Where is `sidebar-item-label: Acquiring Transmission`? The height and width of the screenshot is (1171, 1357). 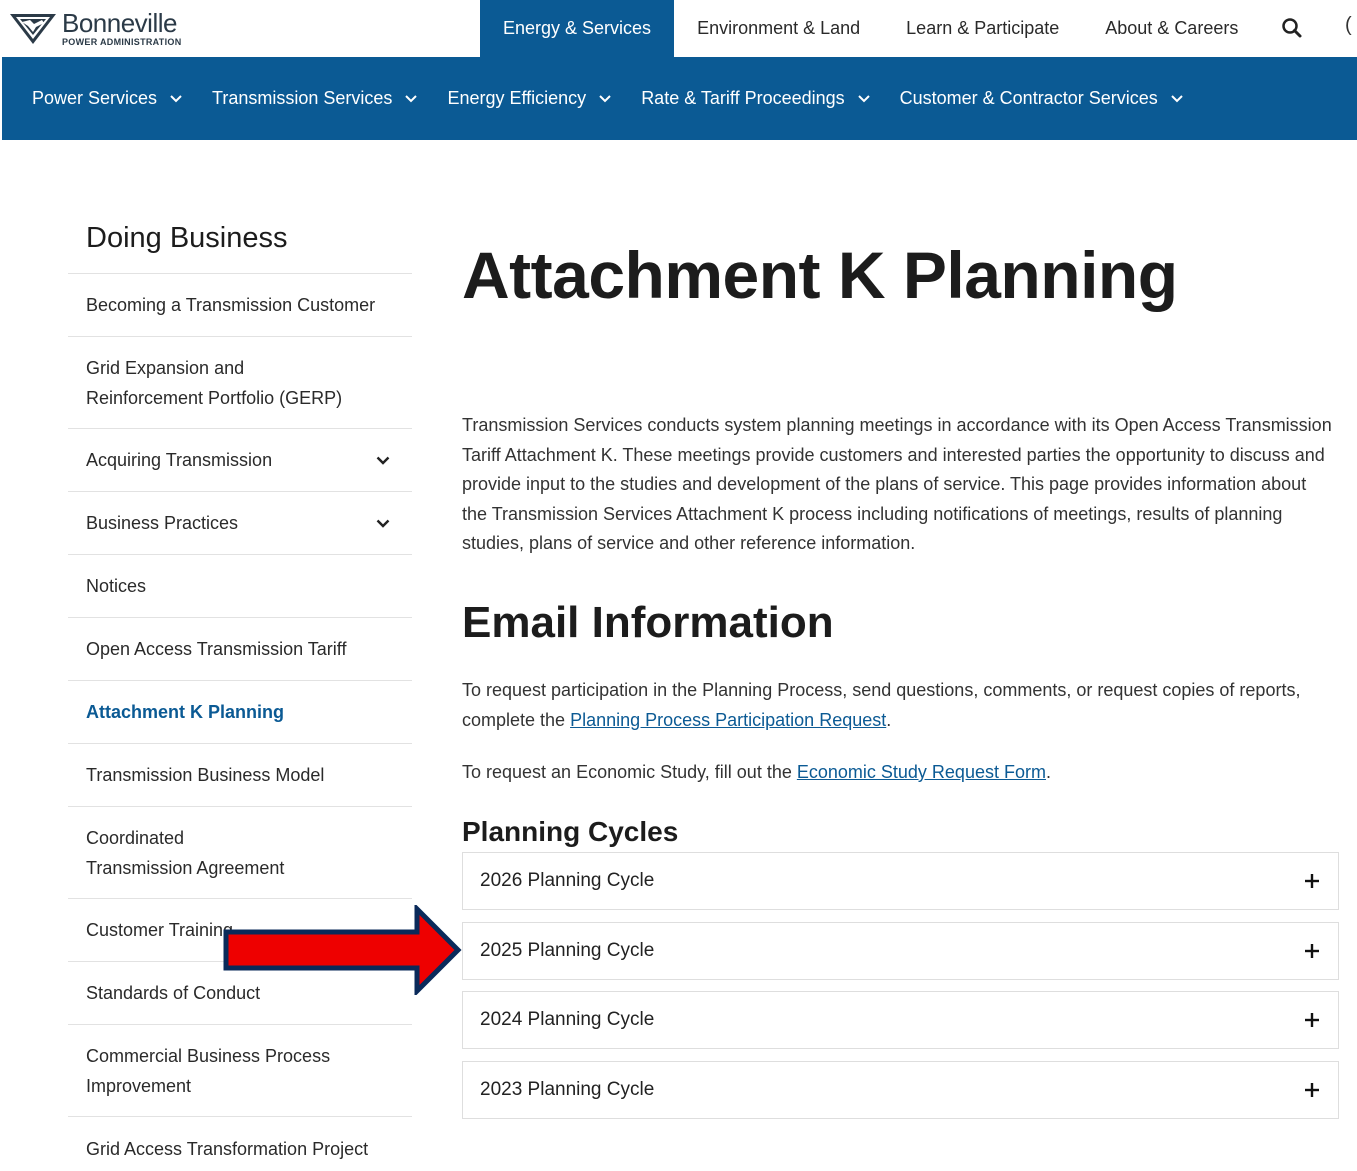 sidebar-item-label: Acquiring Transmission is located at coordinates (179, 460).